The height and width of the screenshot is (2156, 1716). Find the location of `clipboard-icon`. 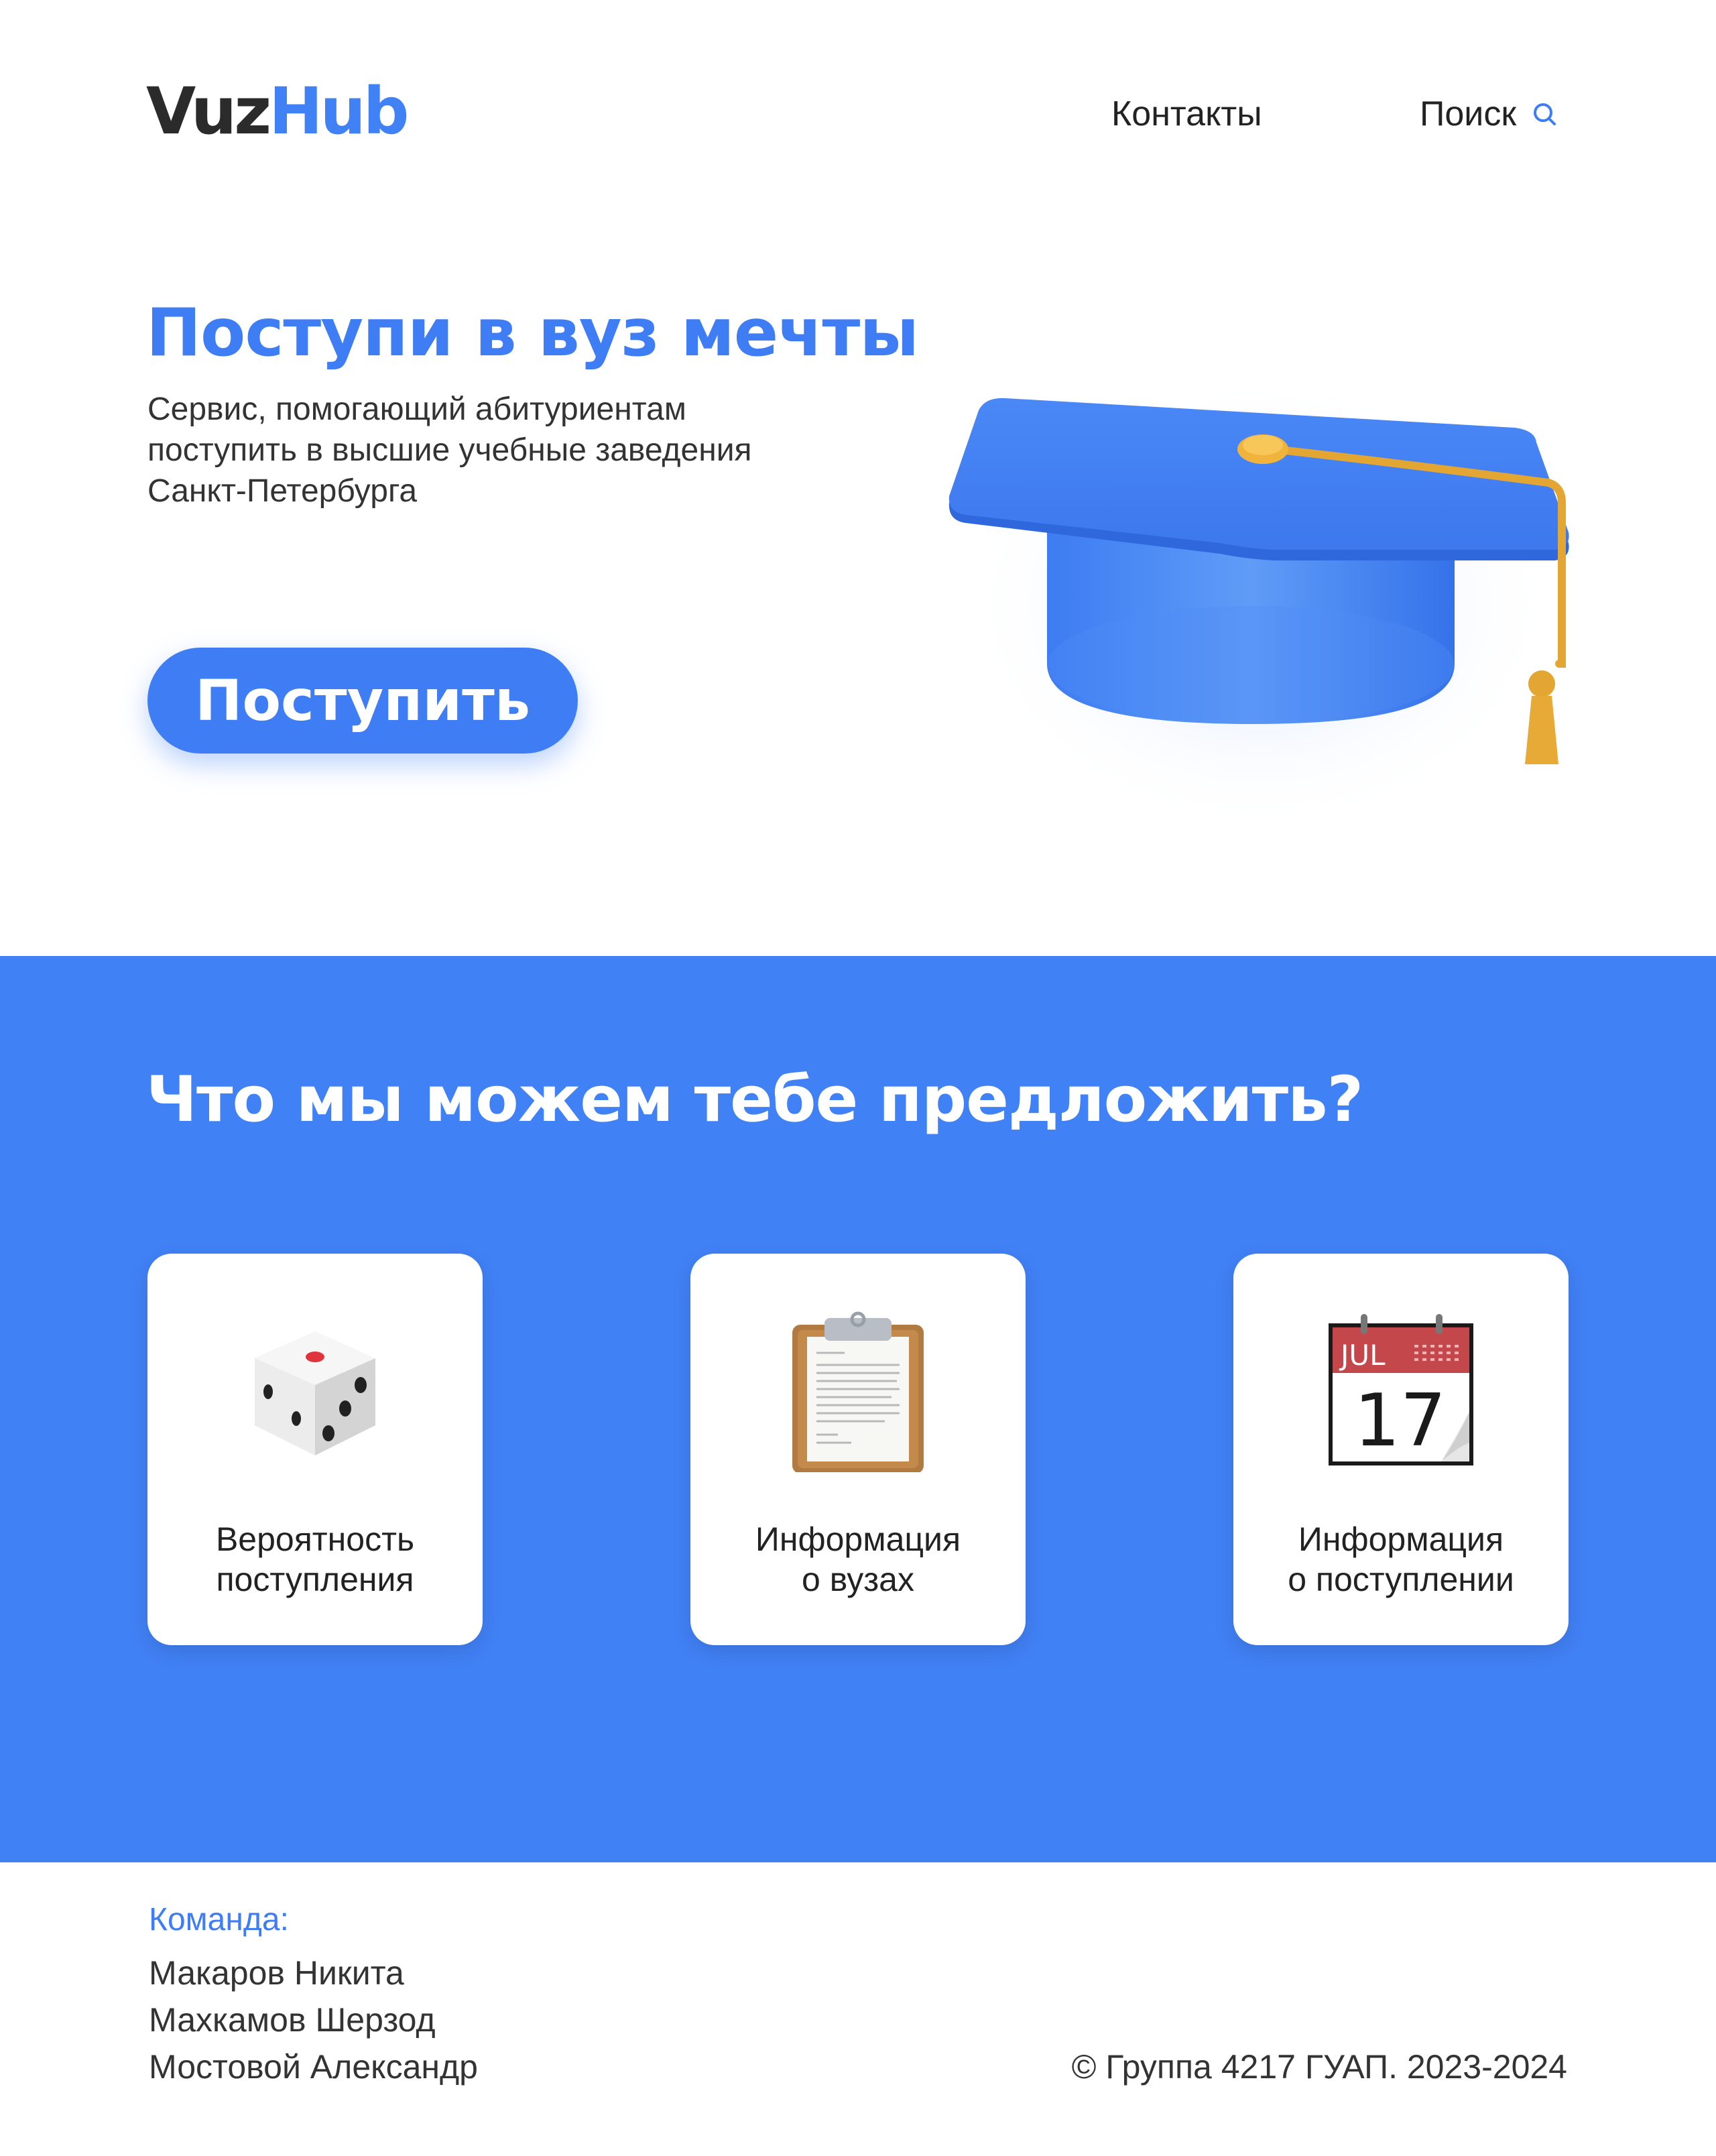

clipboard-icon is located at coordinates (858, 1392).